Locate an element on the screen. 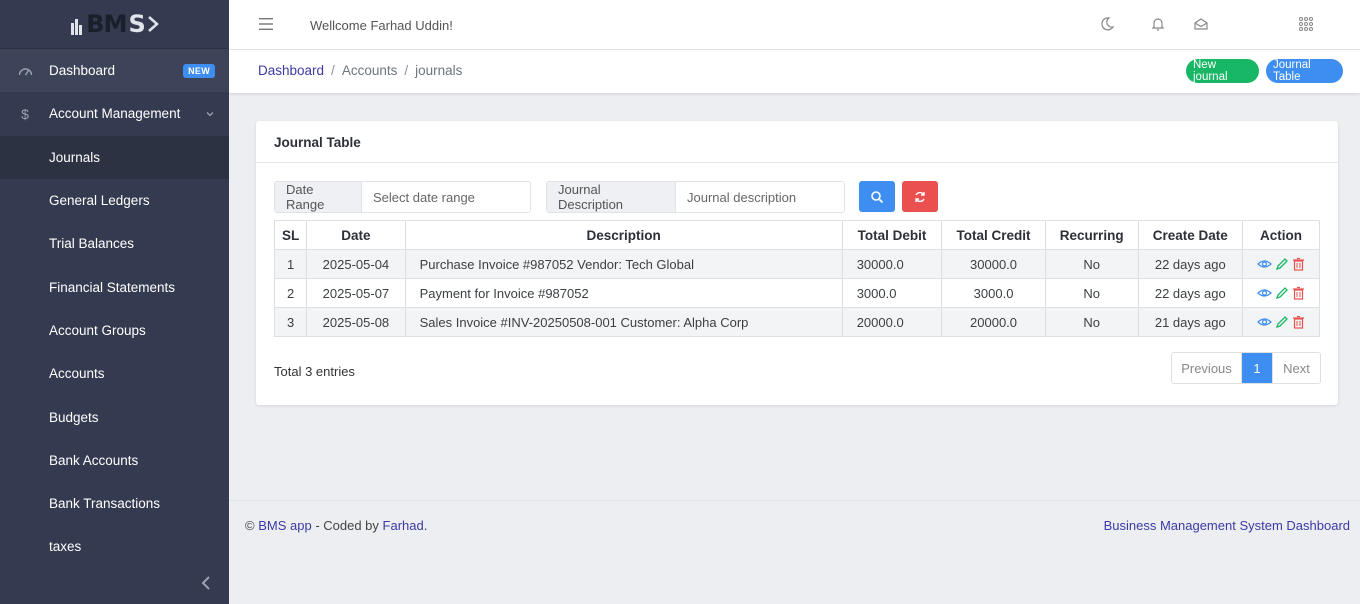 The height and width of the screenshot is (604, 1360). top-header: Wellcome Farhad Uddin! is located at coordinates (794, 25).